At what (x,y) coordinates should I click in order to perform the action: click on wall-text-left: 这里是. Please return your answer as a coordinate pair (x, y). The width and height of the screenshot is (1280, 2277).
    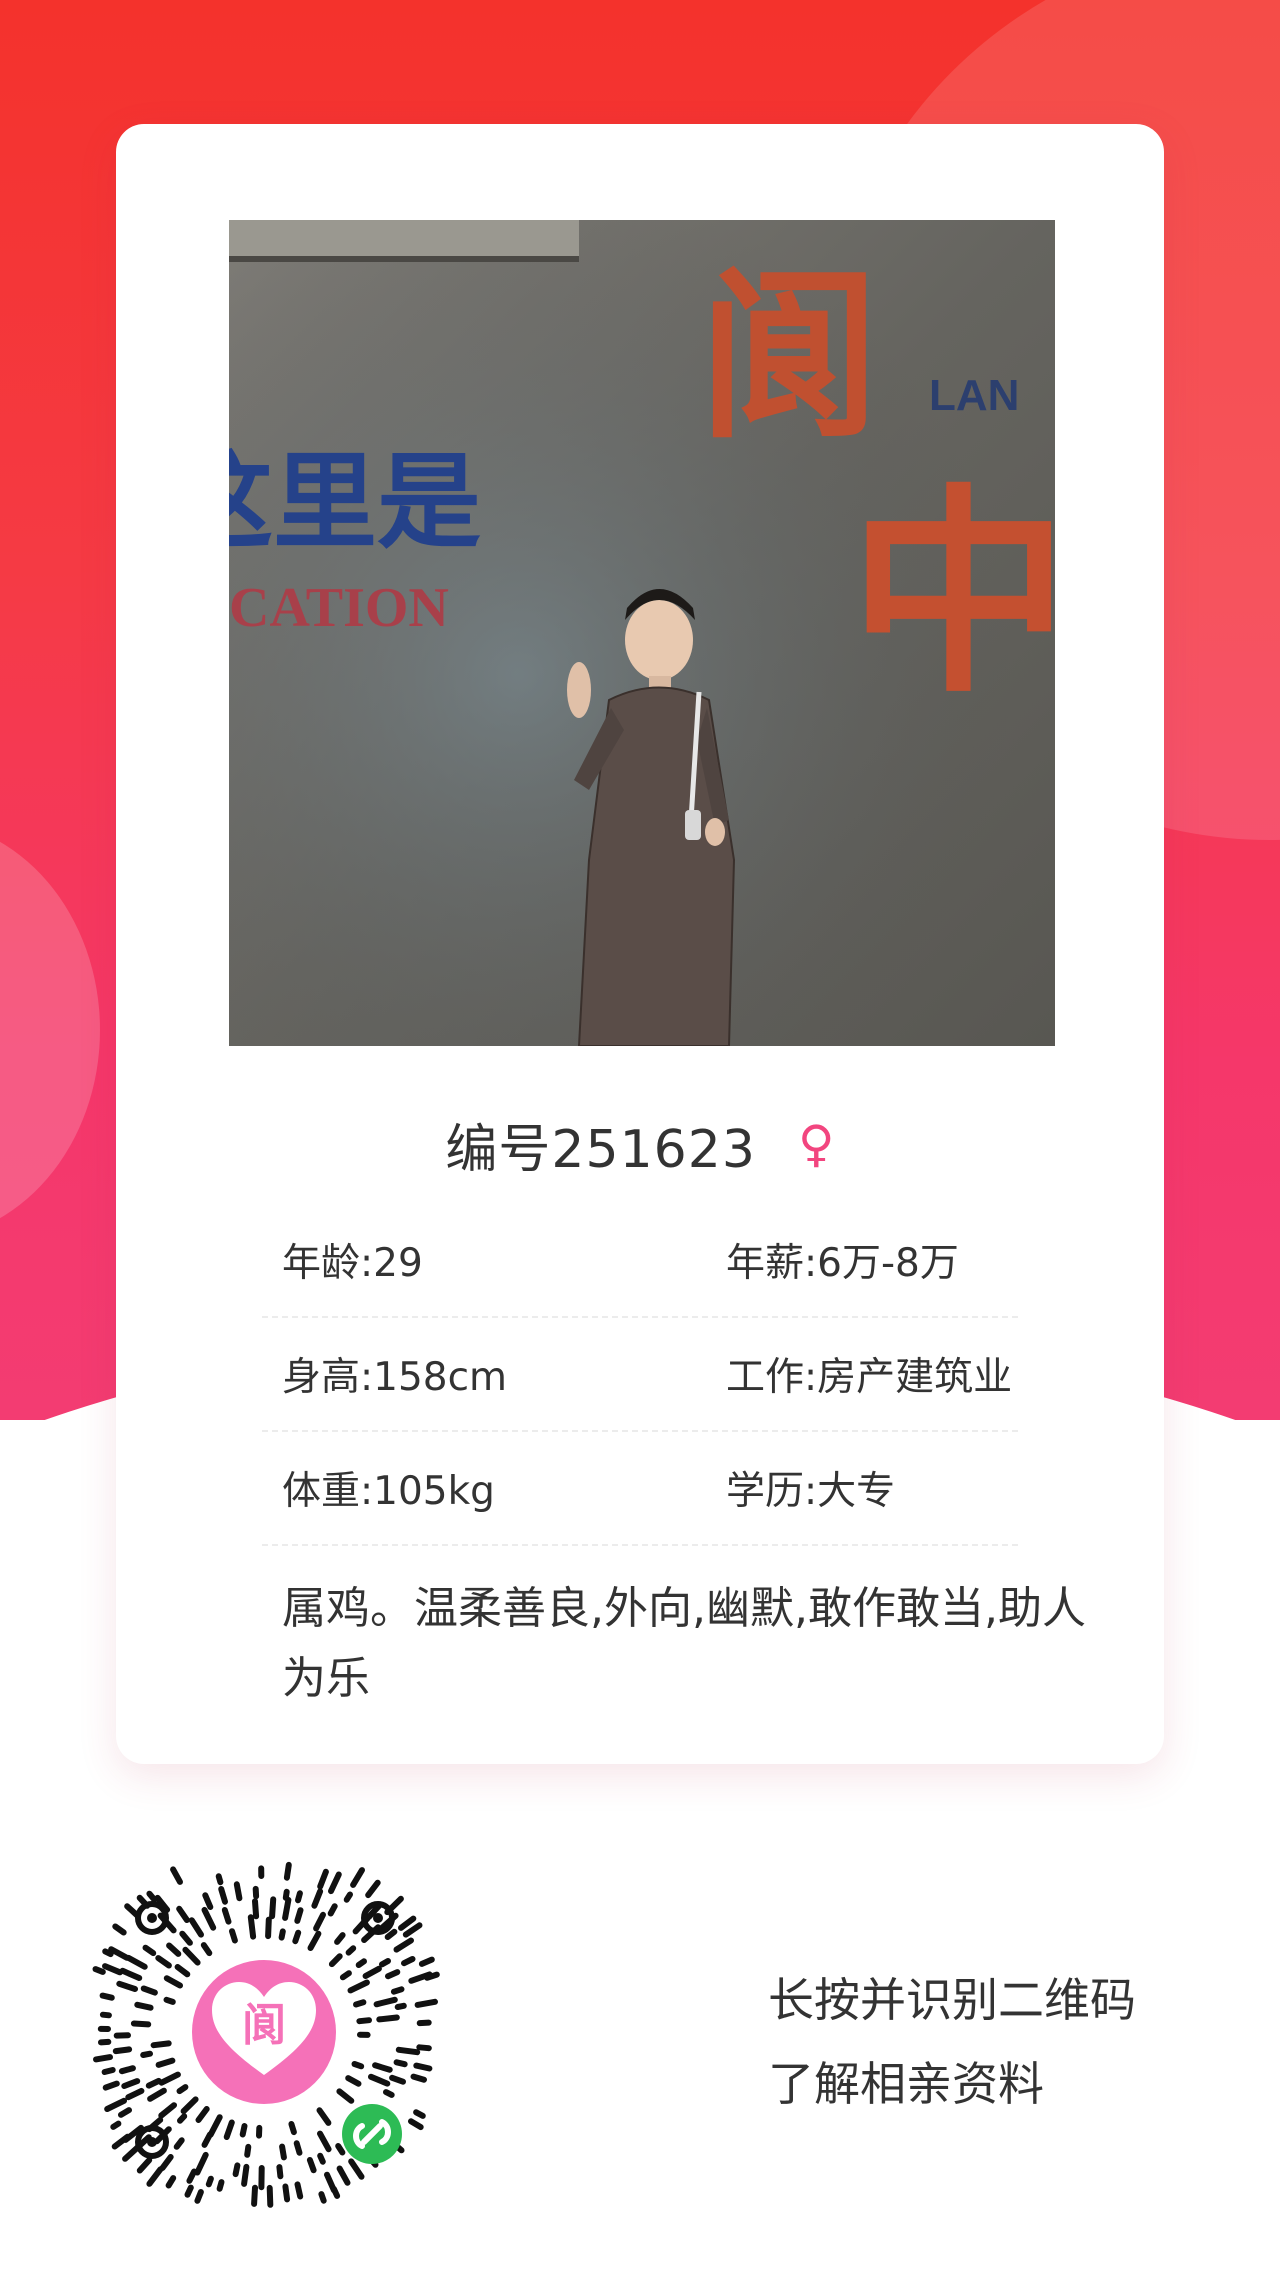
    Looking at the image, I should click on (355, 502).